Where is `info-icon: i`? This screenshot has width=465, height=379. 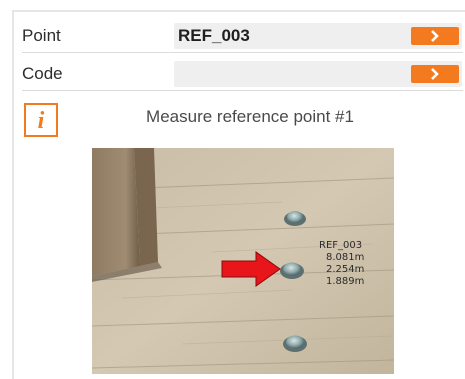 info-icon: i is located at coordinates (41, 120).